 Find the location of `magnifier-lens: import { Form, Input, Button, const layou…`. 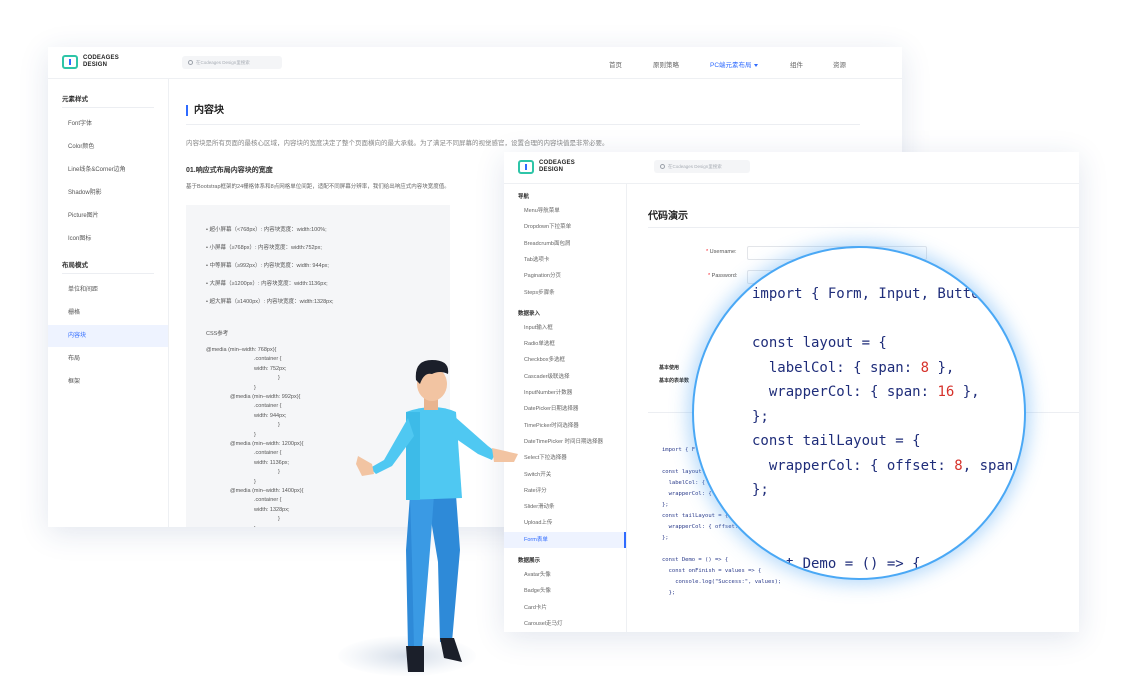

magnifier-lens: import { Form, Input, Button, const layou… is located at coordinates (859, 413).